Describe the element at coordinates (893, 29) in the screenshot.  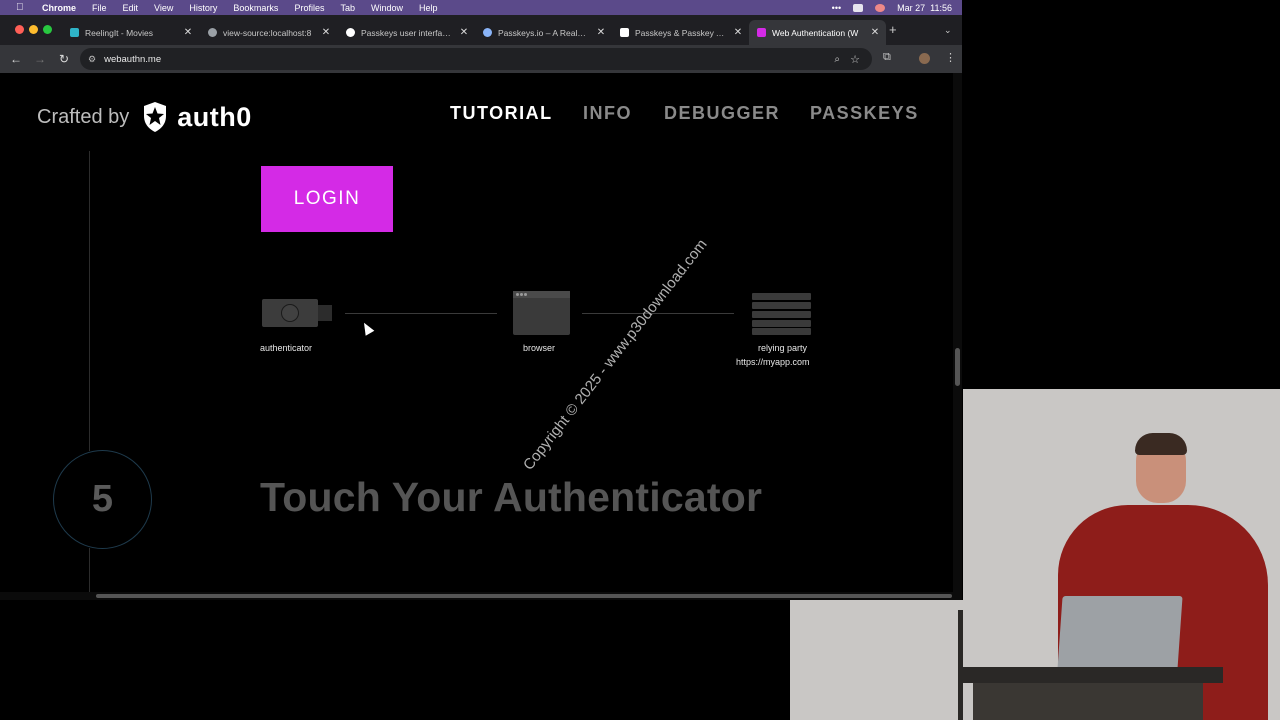
I see `new-tab-button: +` at that location.